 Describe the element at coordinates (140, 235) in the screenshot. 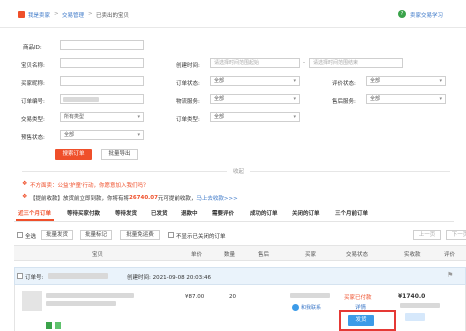

I see `batch-free-shipping-button: 批量免运费` at that location.